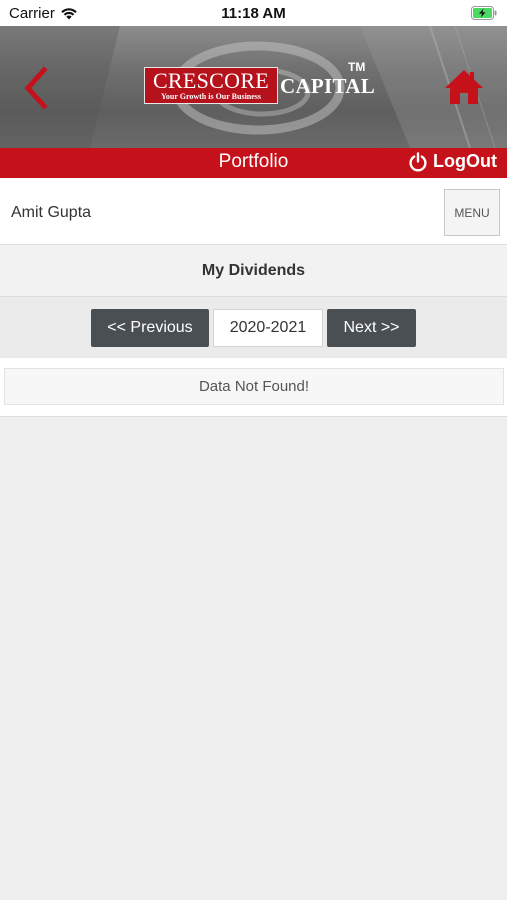 The height and width of the screenshot is (900, 507). I want to click on power-icon, so click(418, 161).